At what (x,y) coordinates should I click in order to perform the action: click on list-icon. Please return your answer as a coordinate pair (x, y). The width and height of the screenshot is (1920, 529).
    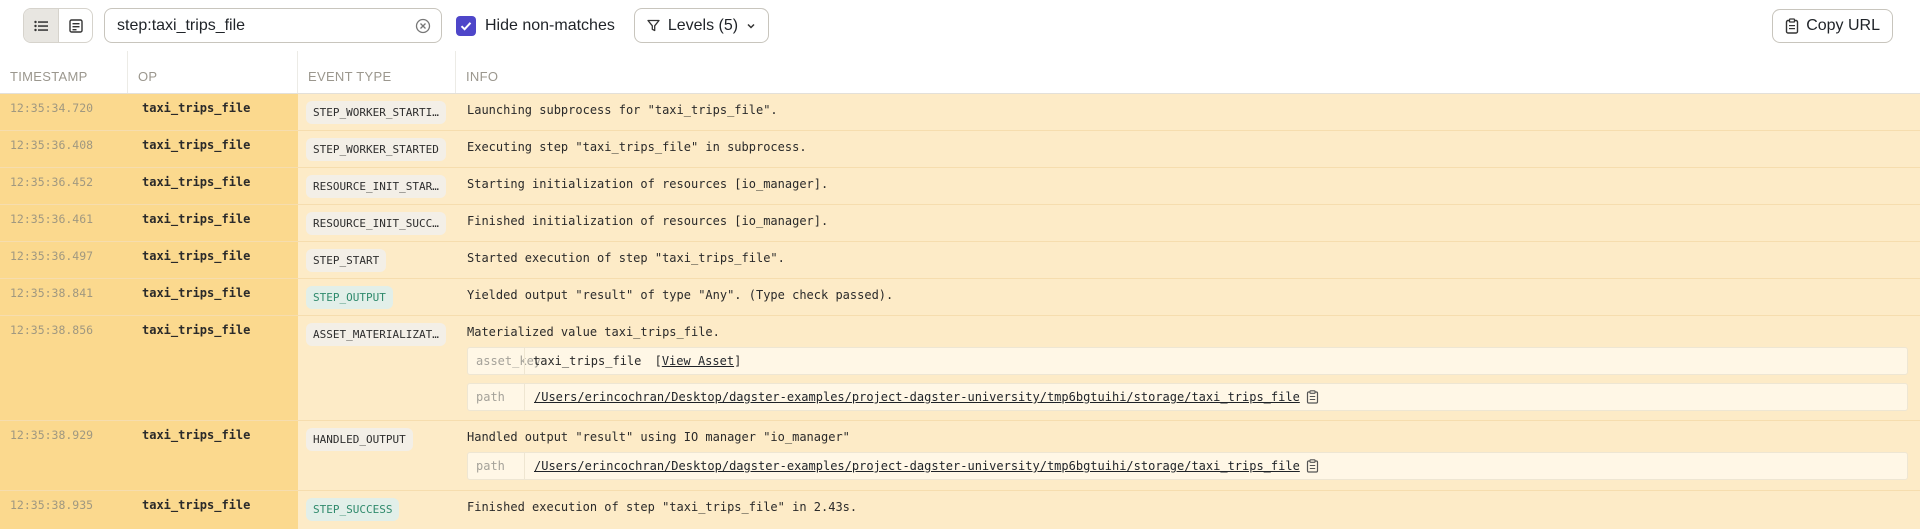
    Looking at the image, I should click on (41, 25).